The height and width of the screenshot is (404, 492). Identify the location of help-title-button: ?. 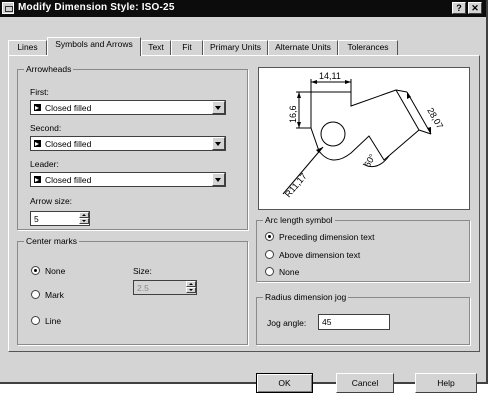
(459, 8).